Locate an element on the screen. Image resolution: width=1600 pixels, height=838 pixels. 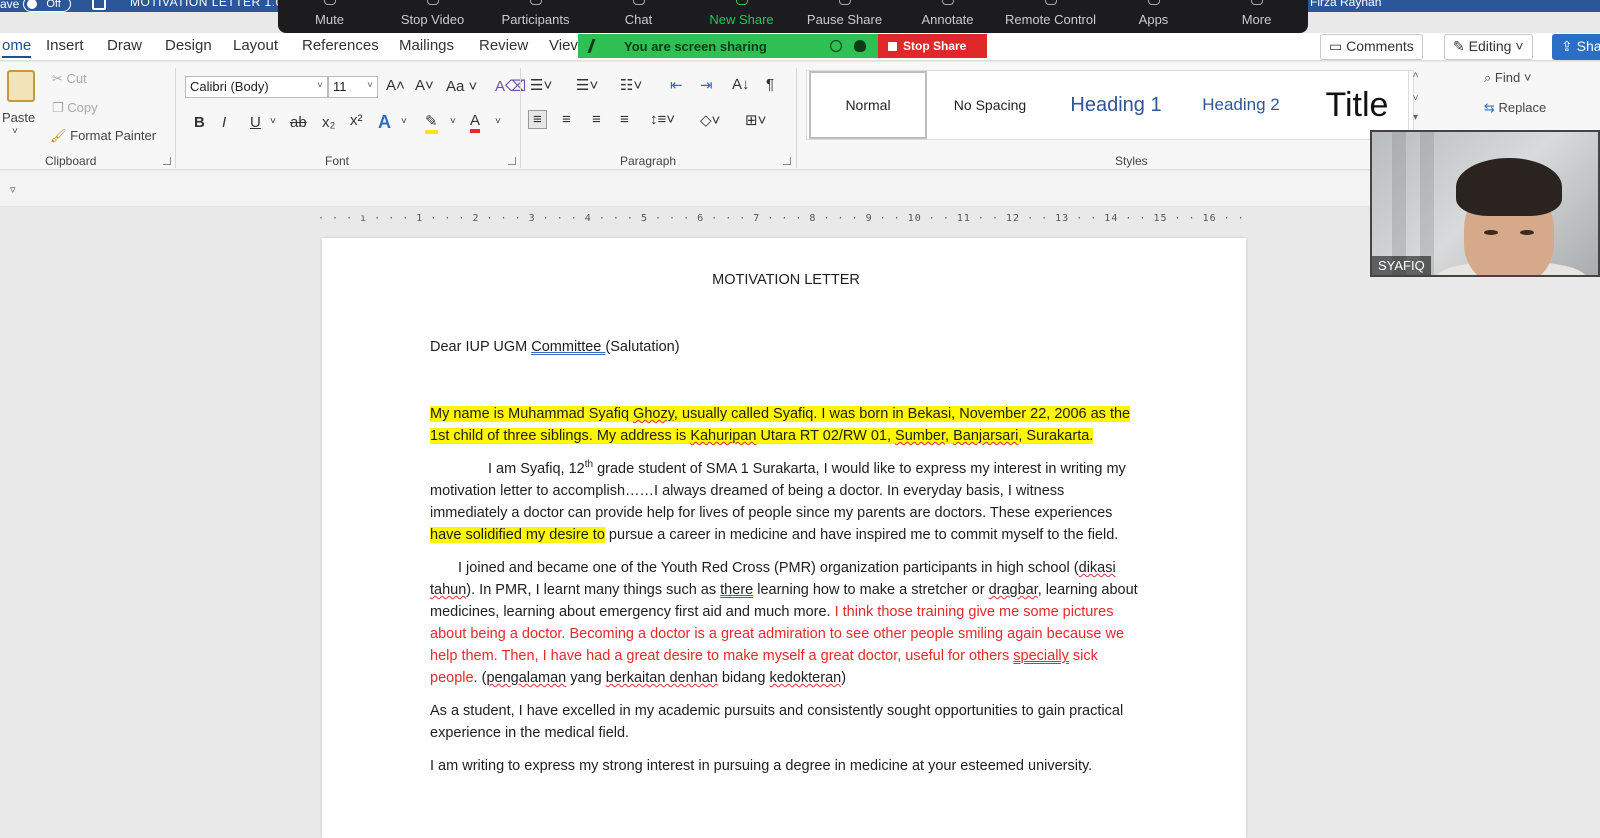
spelling-flagged-word: dragbar is located at coordinates (1013, 590).